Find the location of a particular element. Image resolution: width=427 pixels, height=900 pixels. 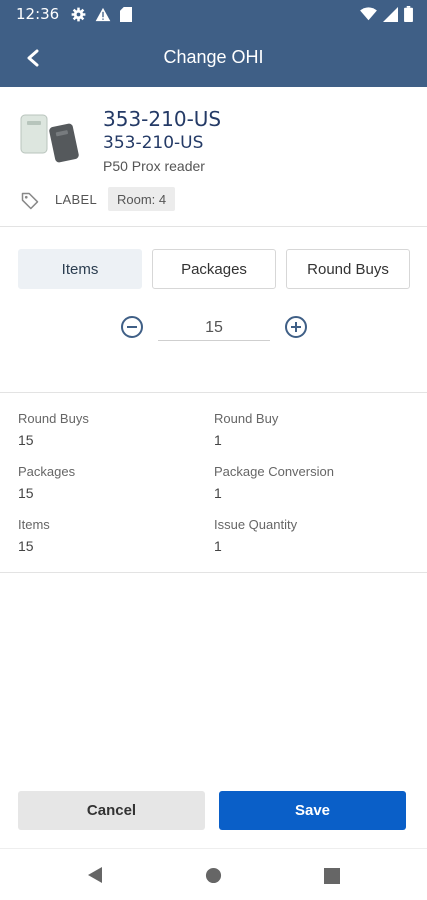

tab-items: Items is located at coordinates (80, 269).